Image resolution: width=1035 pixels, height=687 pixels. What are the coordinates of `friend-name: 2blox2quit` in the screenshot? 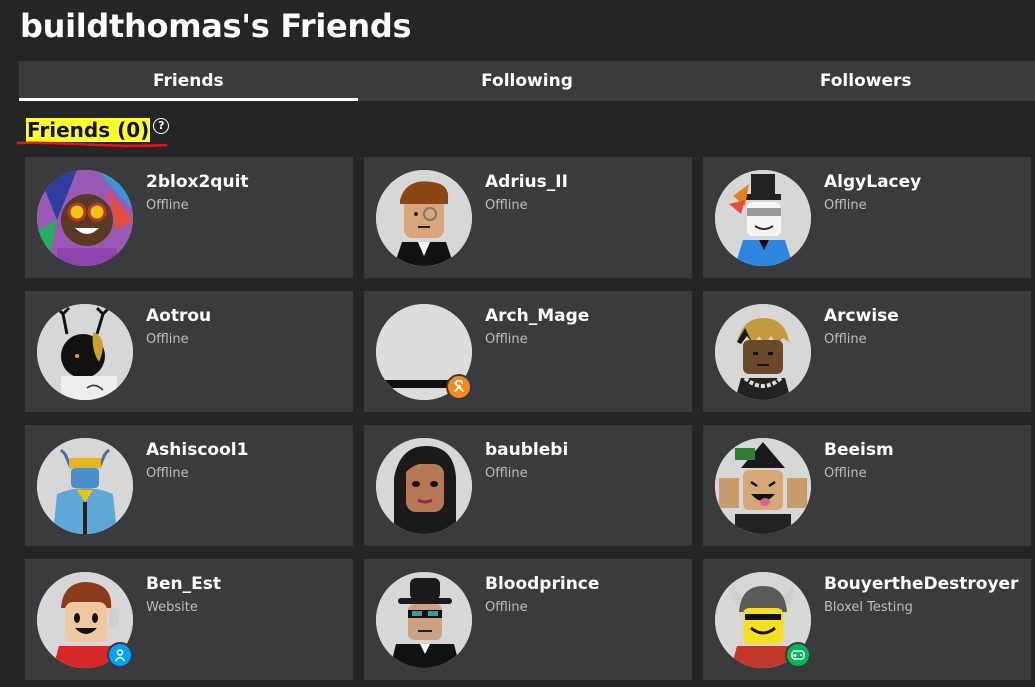 It's located at (197, 182).